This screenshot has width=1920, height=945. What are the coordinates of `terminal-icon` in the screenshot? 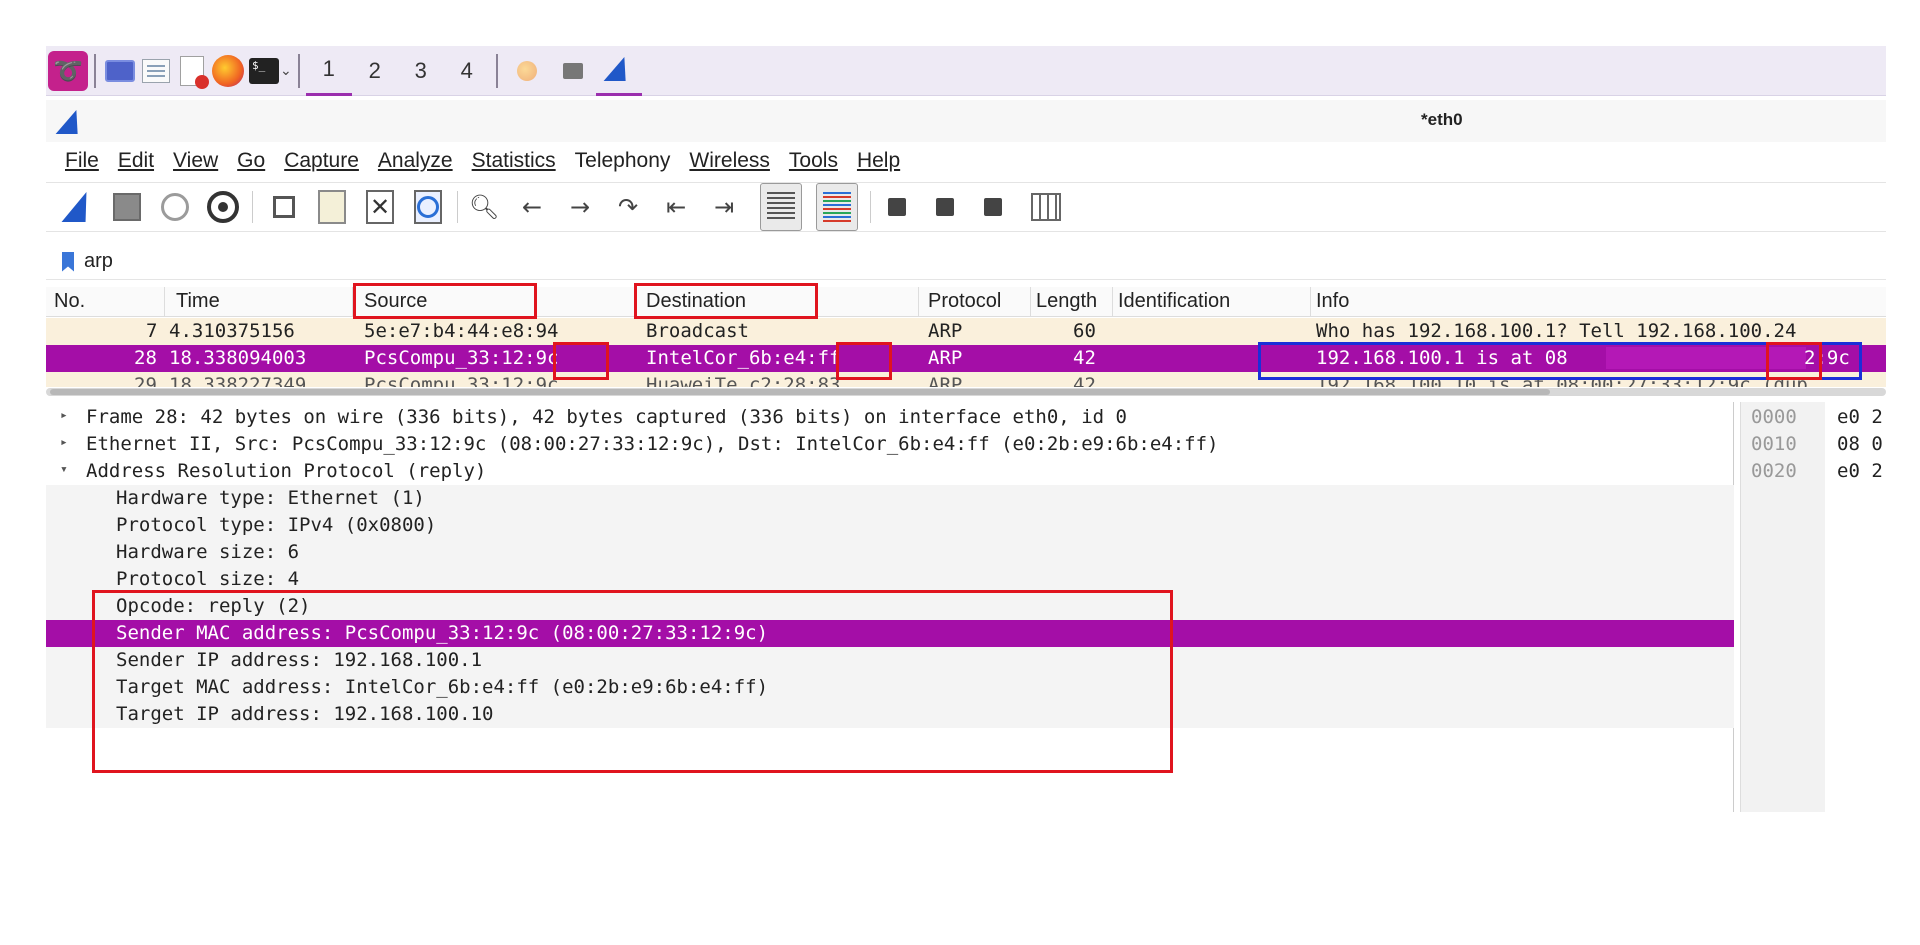 It's located at (572, 70).